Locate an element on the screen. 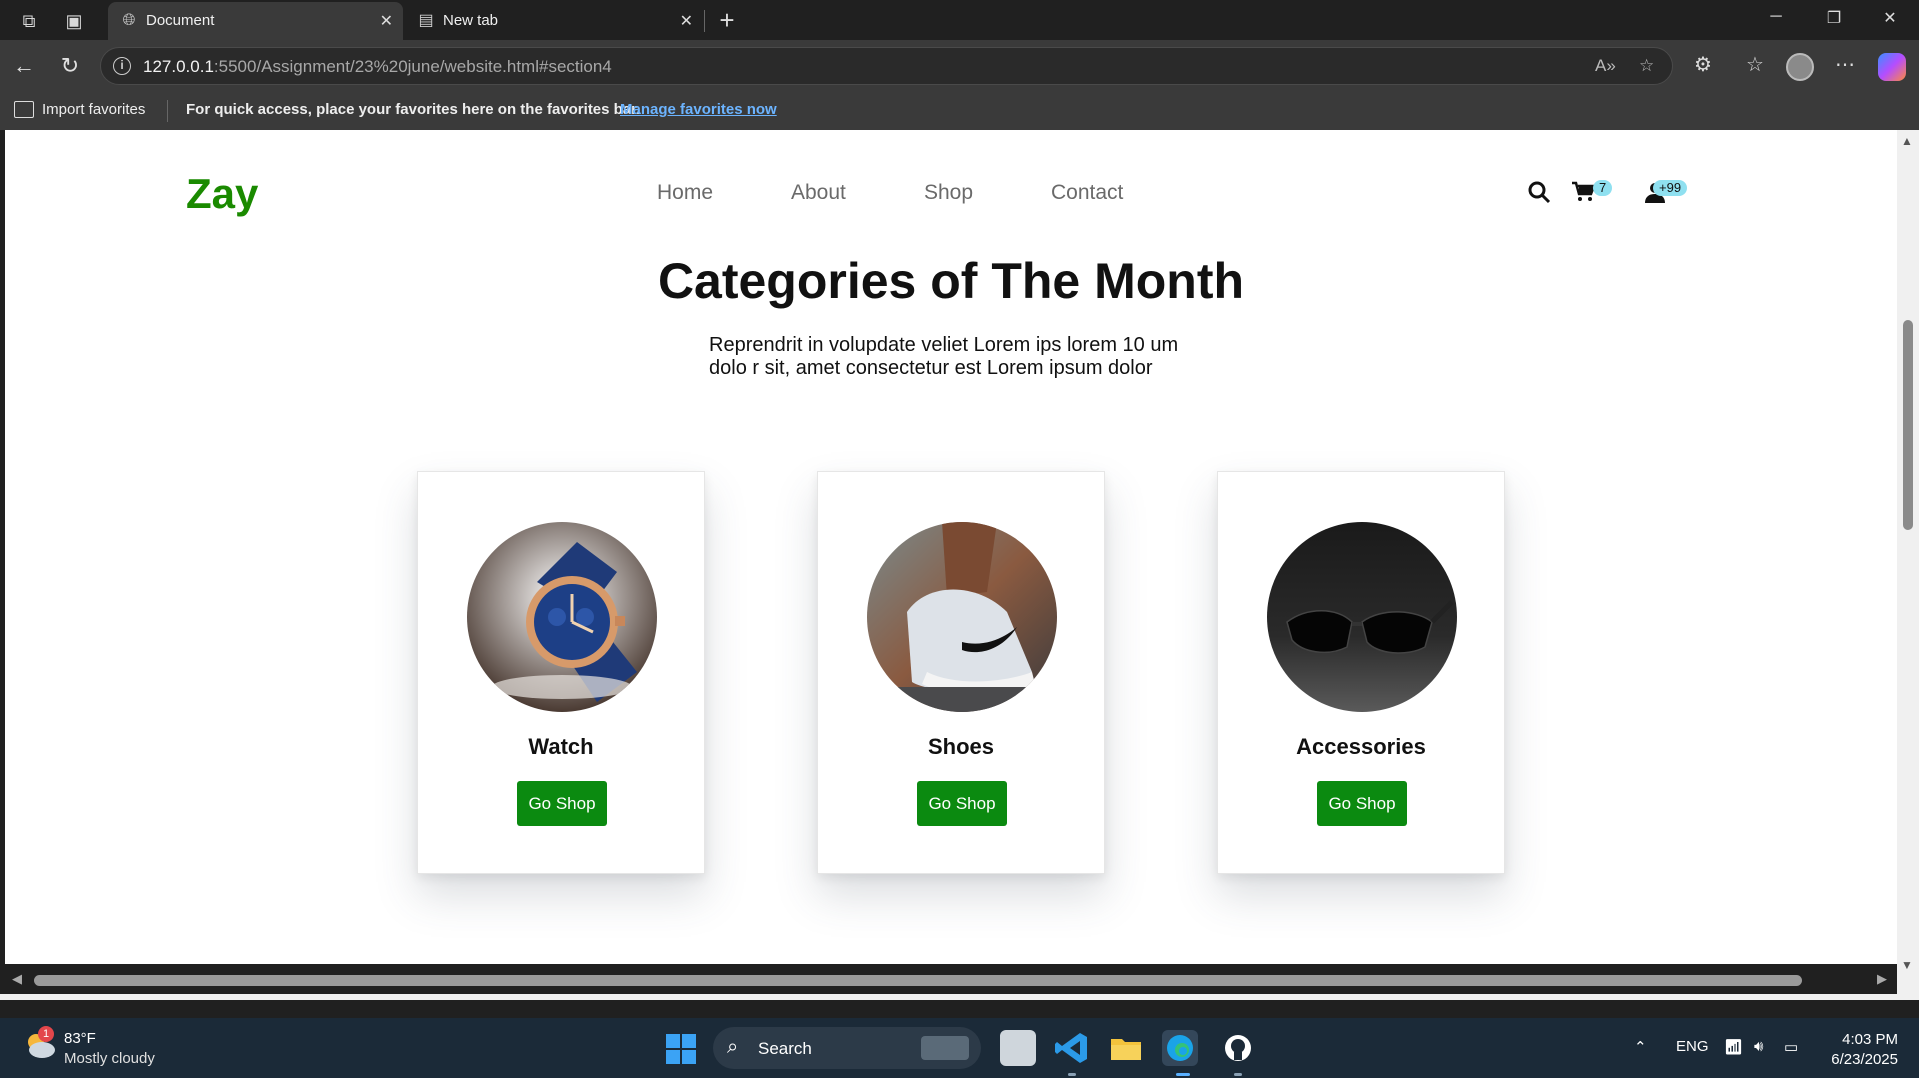 The image size is (1919, 1078). import-favorites-icon is located at coordinates (24, 109).